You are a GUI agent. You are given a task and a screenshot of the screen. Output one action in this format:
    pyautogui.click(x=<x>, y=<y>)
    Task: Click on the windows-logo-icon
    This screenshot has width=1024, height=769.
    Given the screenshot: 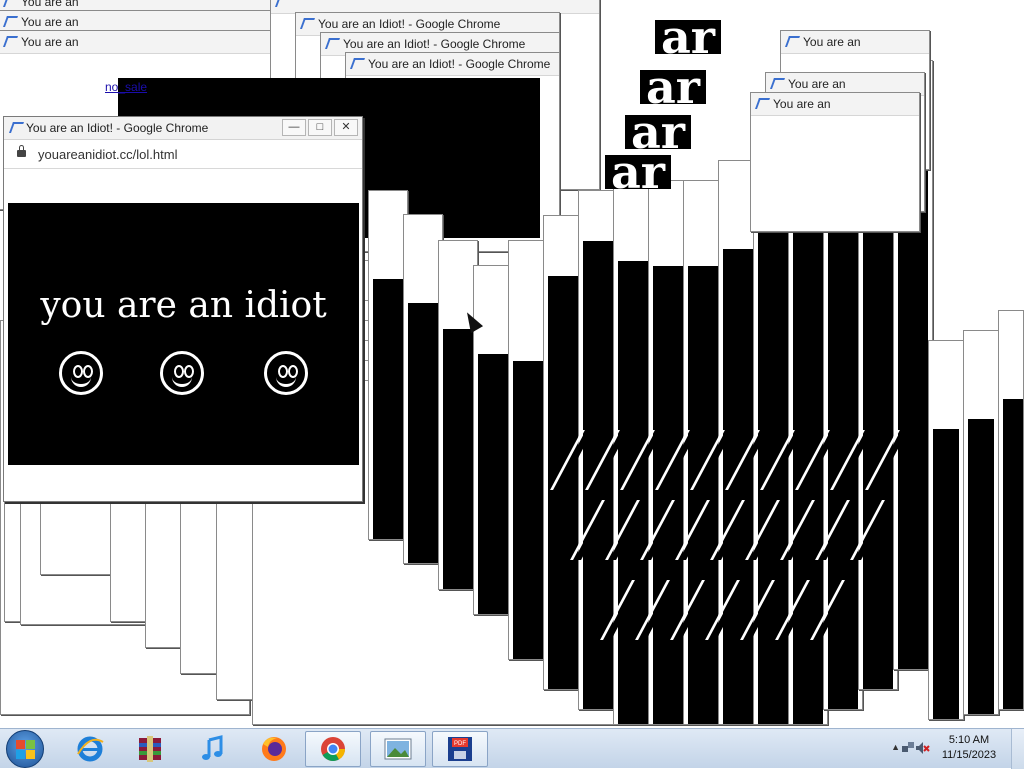 What is the action you would take?
    pyautogui.click(x=20, y=744)
    